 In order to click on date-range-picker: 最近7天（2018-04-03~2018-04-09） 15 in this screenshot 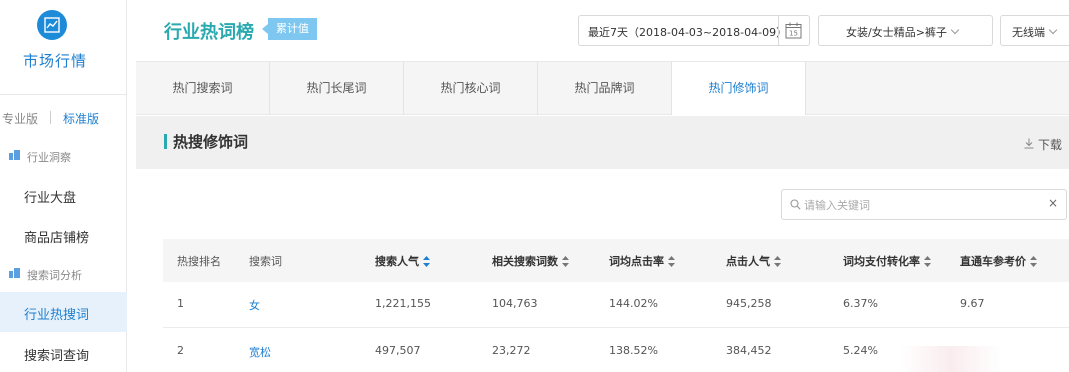, I will do `click(694, 30)`.